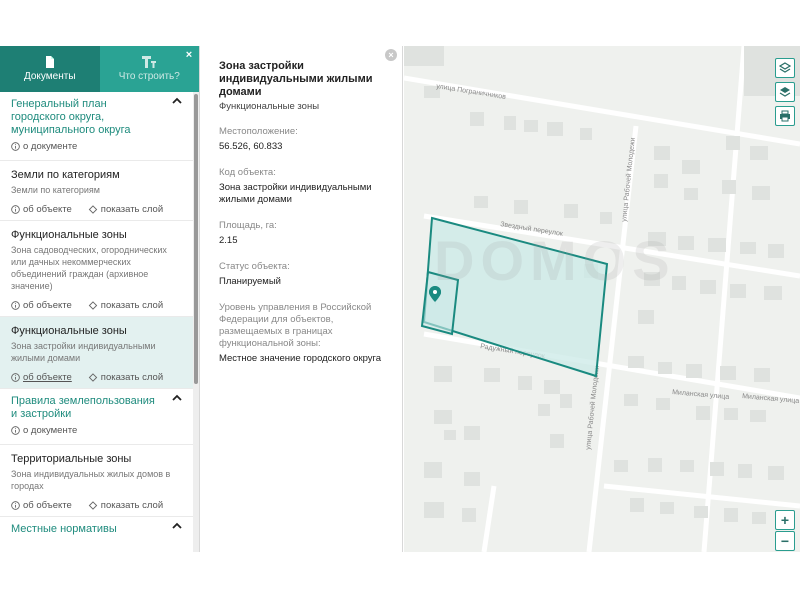 The width and height of the screenshot is (800, 600). What do you see at coordinates (300, 358) in the screenshot?
I see `field-value-level: Местное значение городского округа` at bounding box center [300, 358].